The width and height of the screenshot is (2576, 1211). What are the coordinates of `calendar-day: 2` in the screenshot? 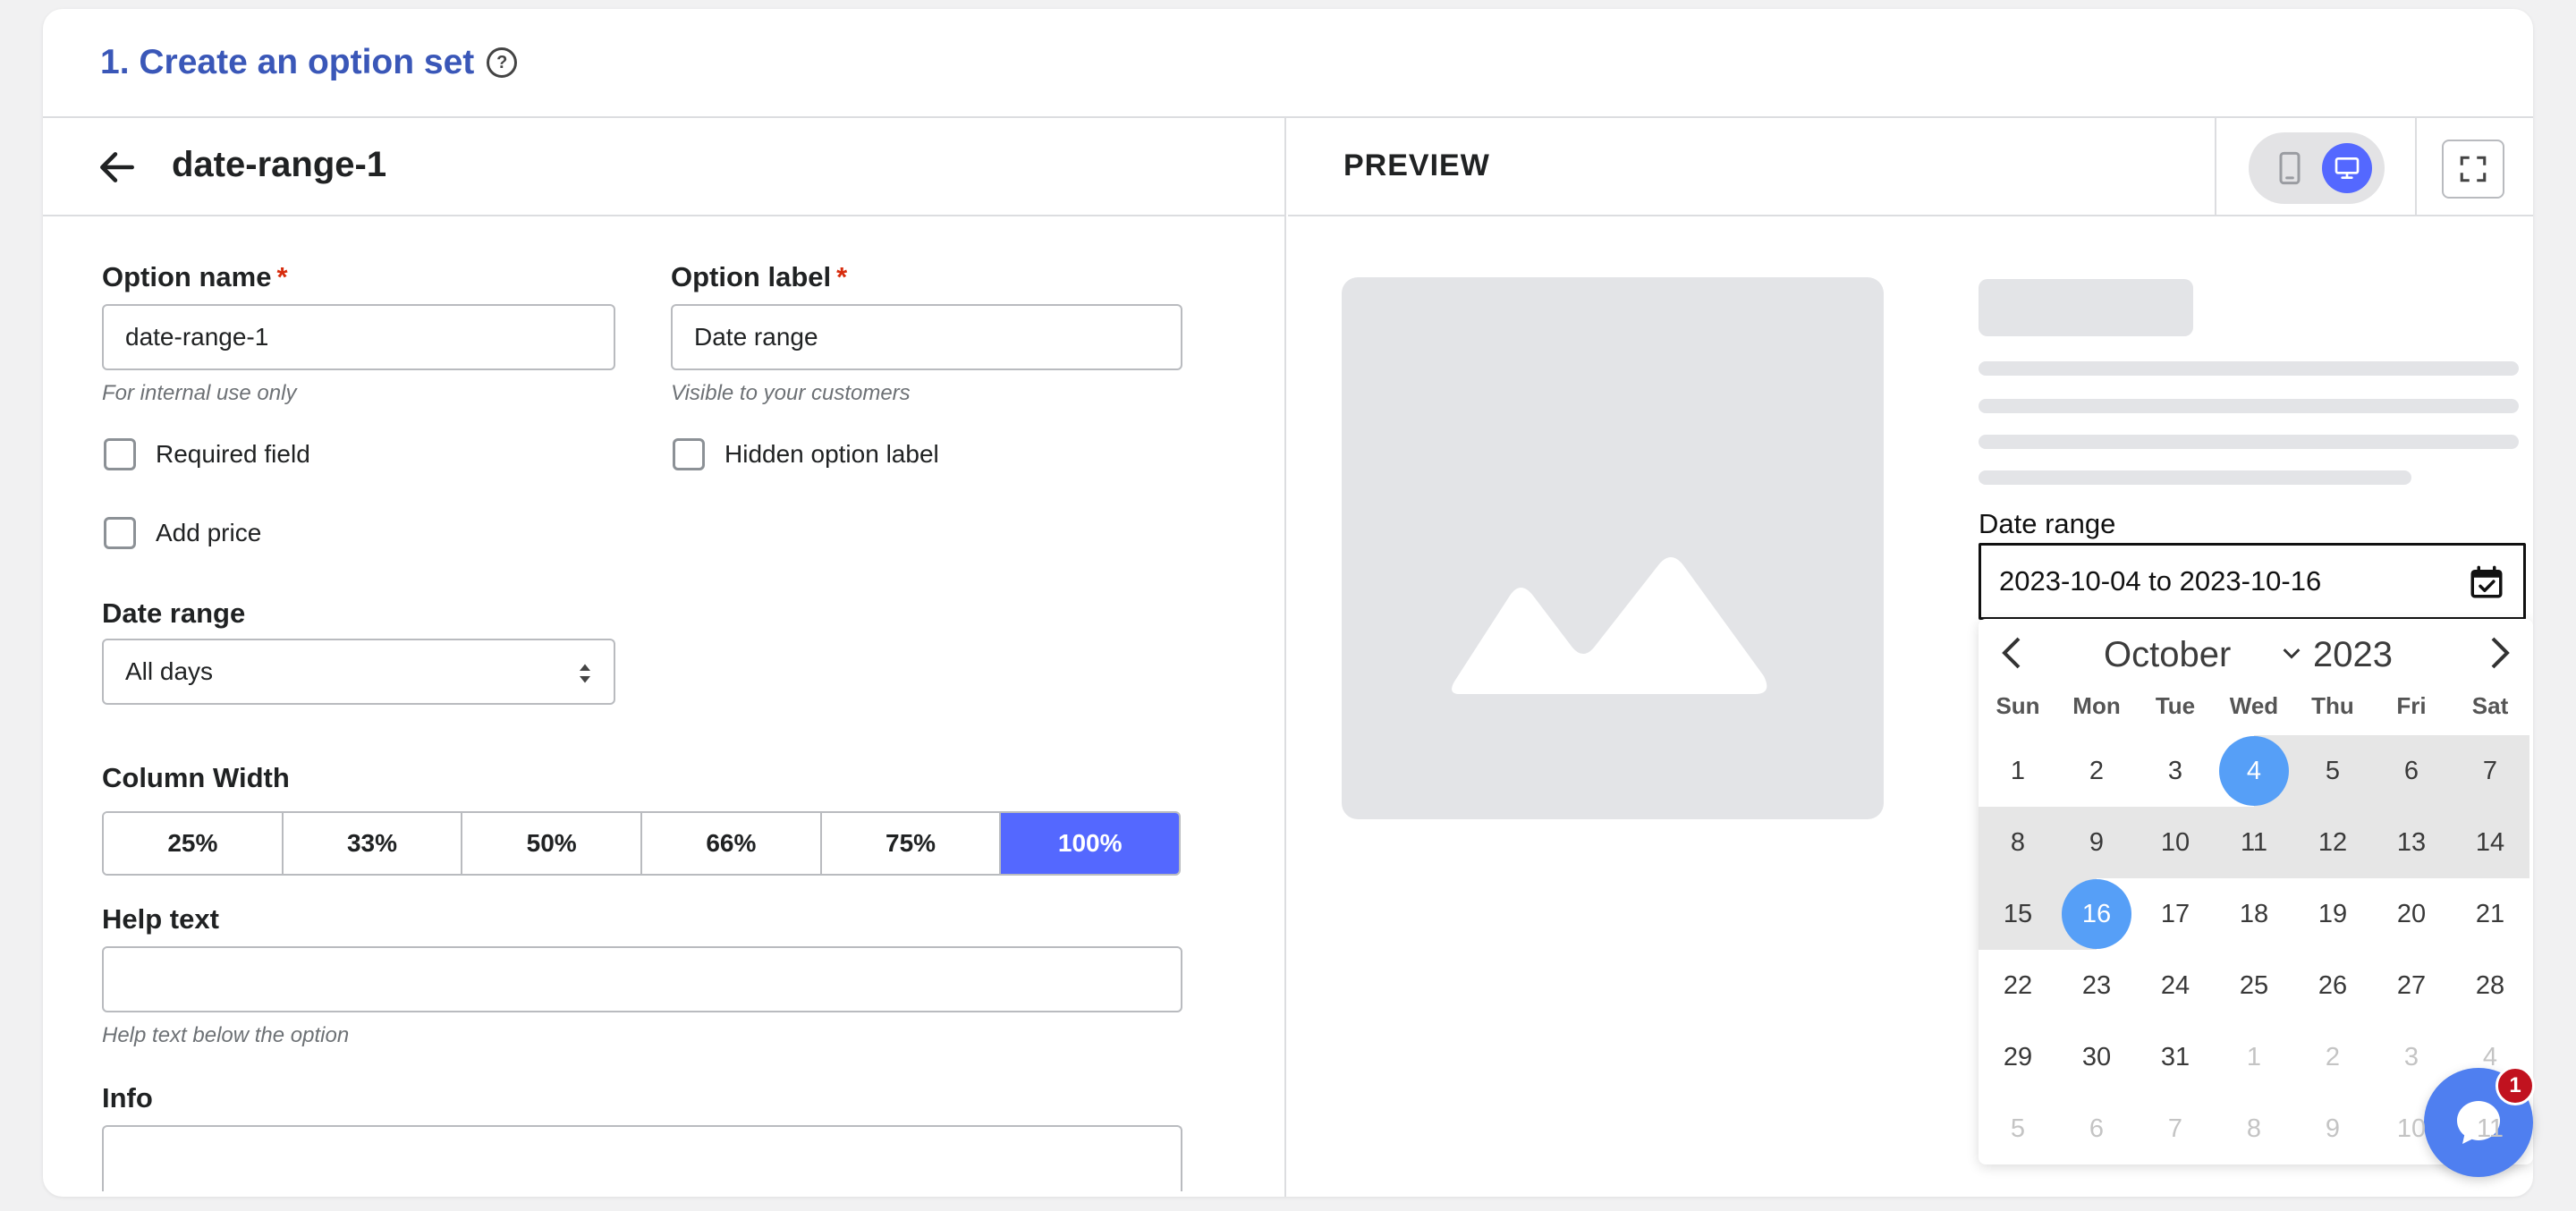 It's located at (2096, 771).